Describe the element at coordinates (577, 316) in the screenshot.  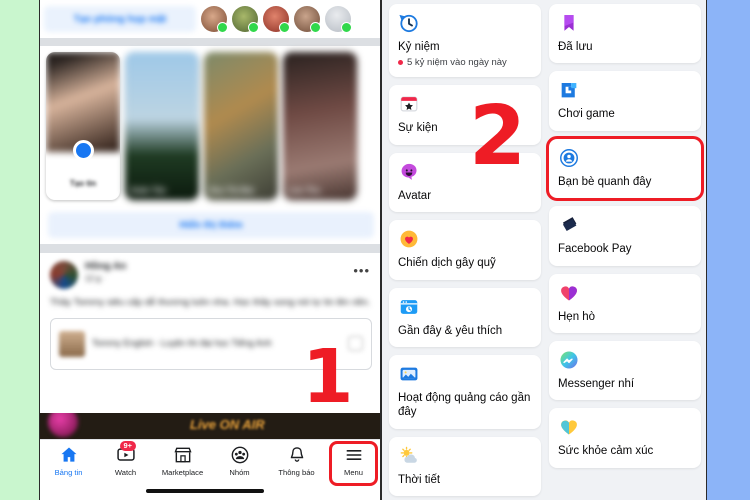
I see `menu-item-label: Hẹn hò` at that location.